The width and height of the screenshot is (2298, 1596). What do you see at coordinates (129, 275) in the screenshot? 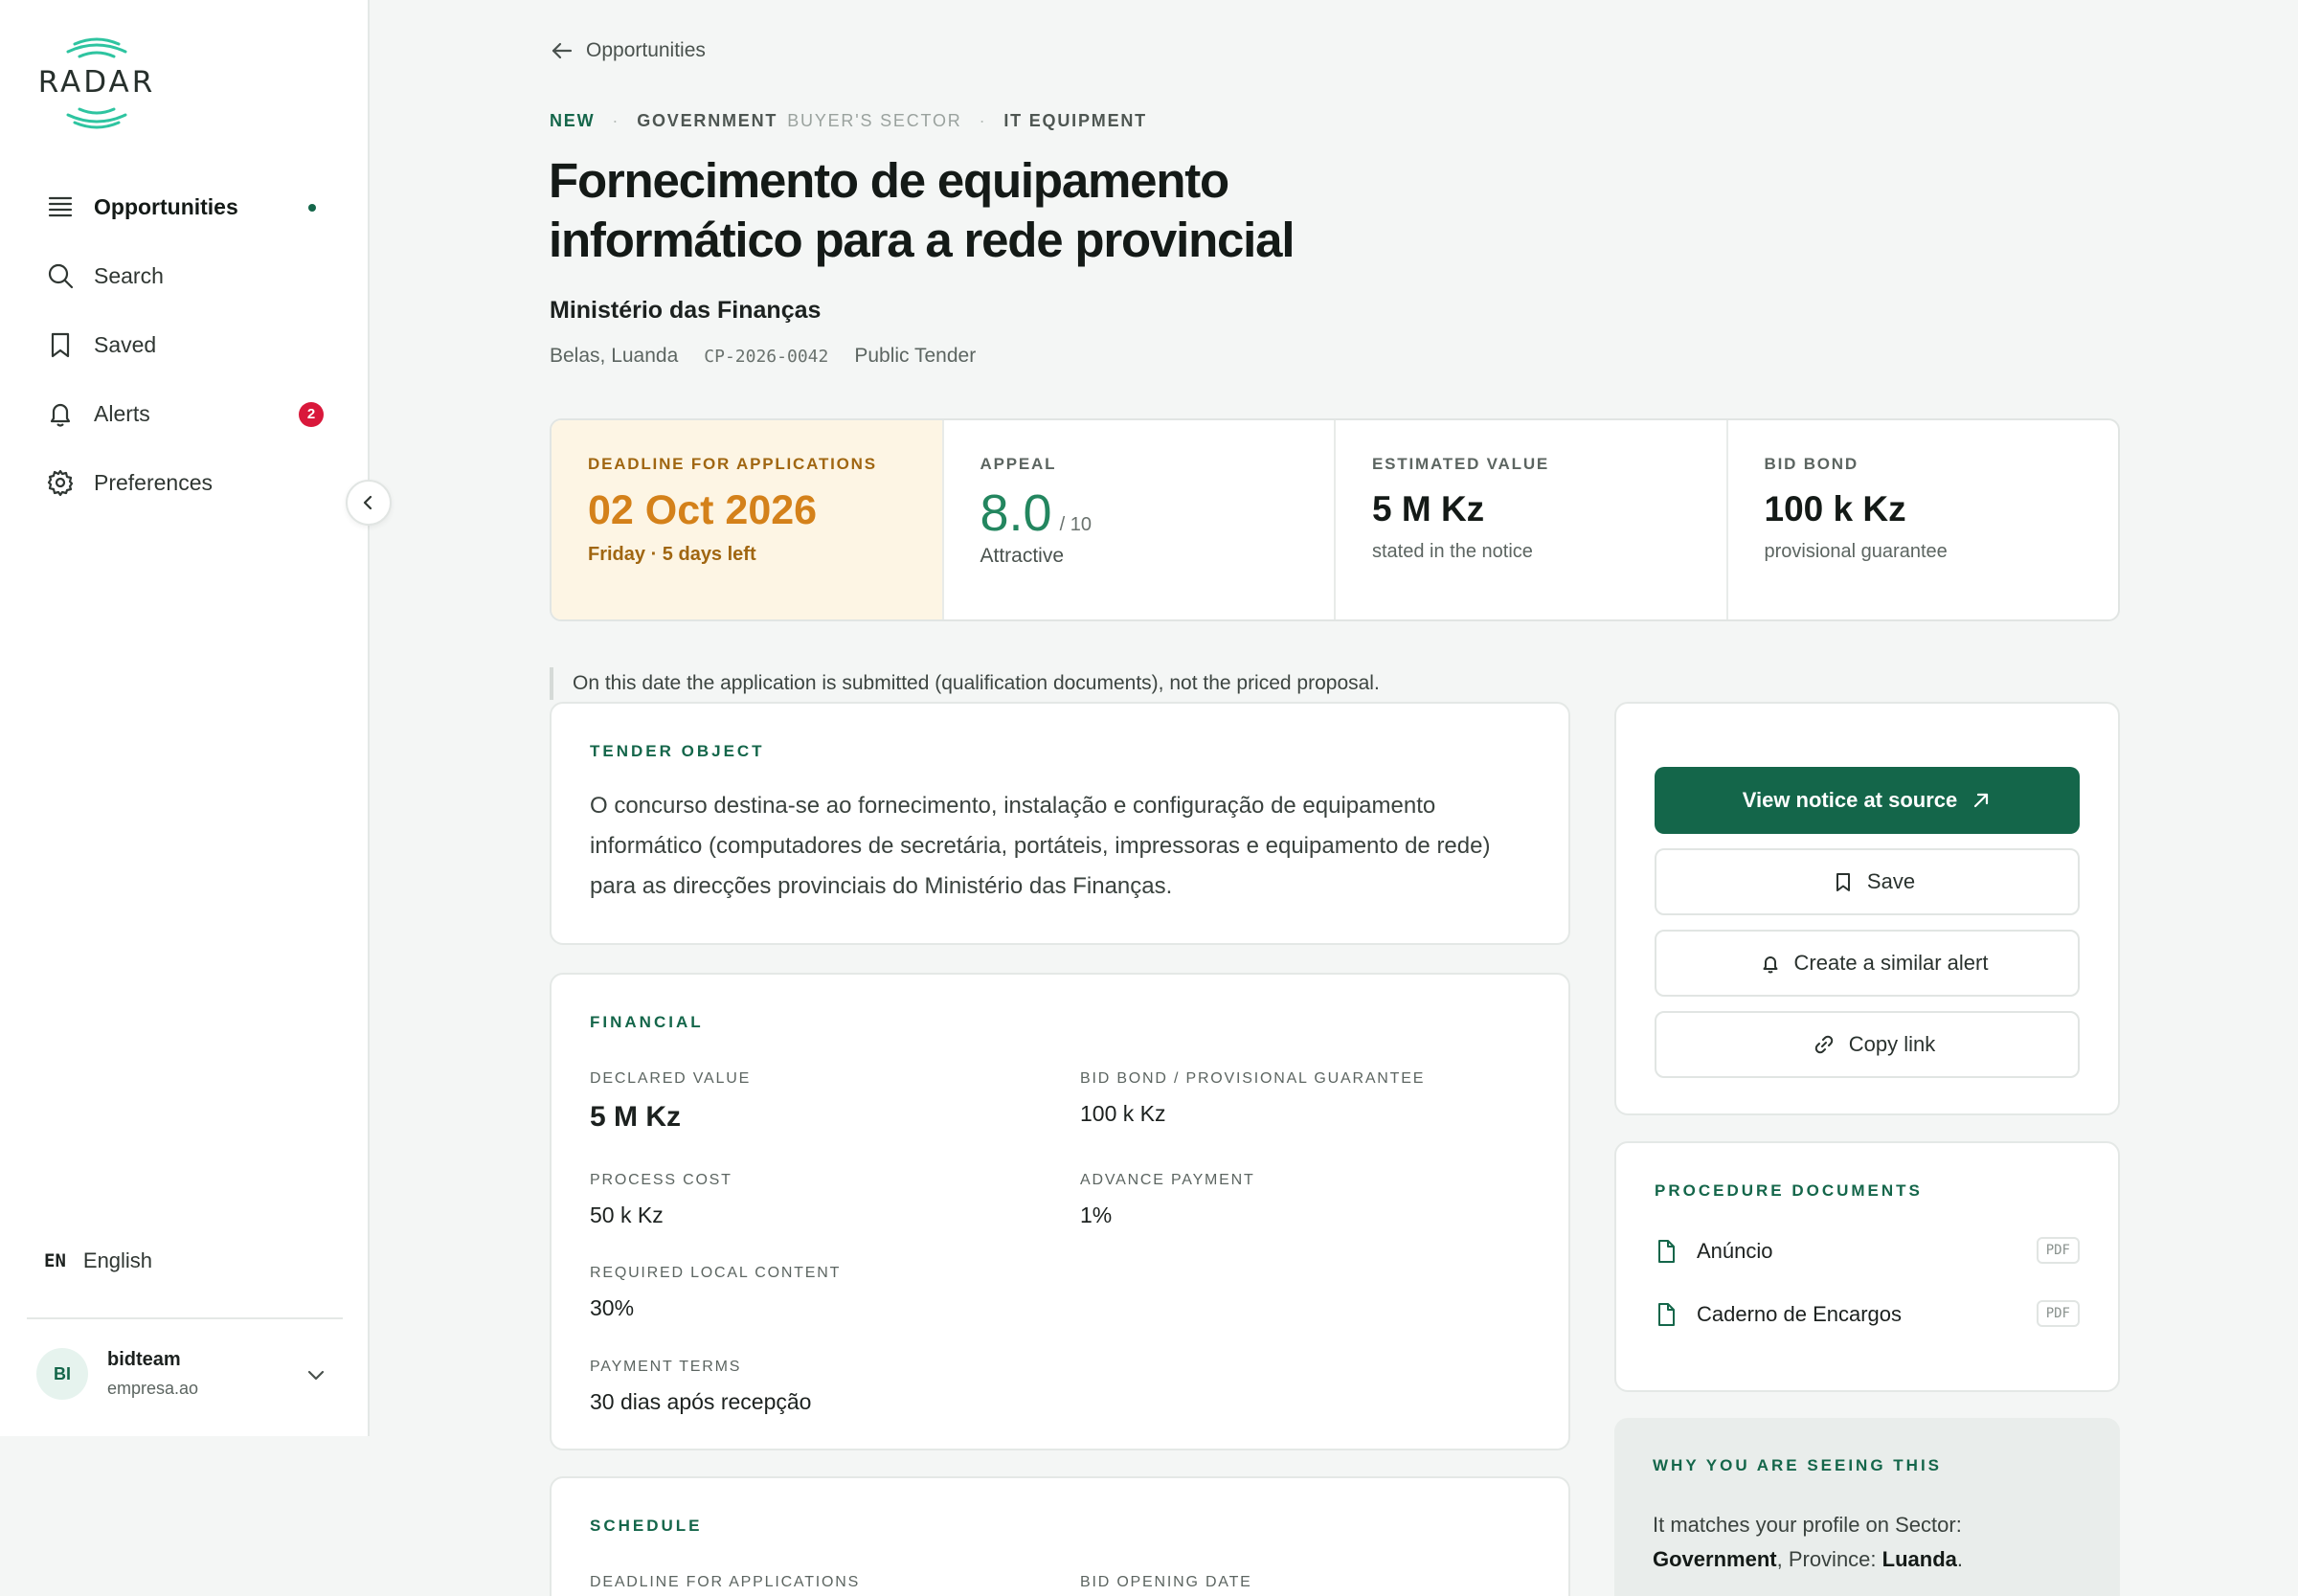
I see `sidebar-item-label: Search` at bounding box center [129, 275].